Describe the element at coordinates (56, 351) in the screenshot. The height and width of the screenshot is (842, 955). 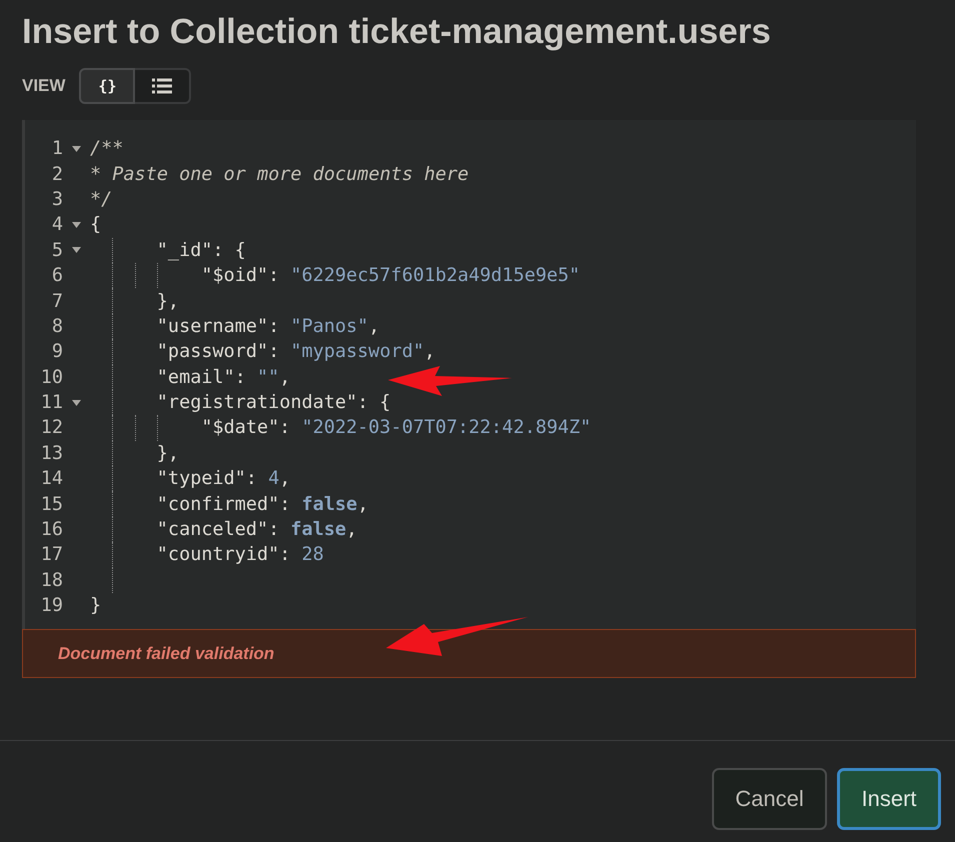
I see `line-number: 9` at that location.